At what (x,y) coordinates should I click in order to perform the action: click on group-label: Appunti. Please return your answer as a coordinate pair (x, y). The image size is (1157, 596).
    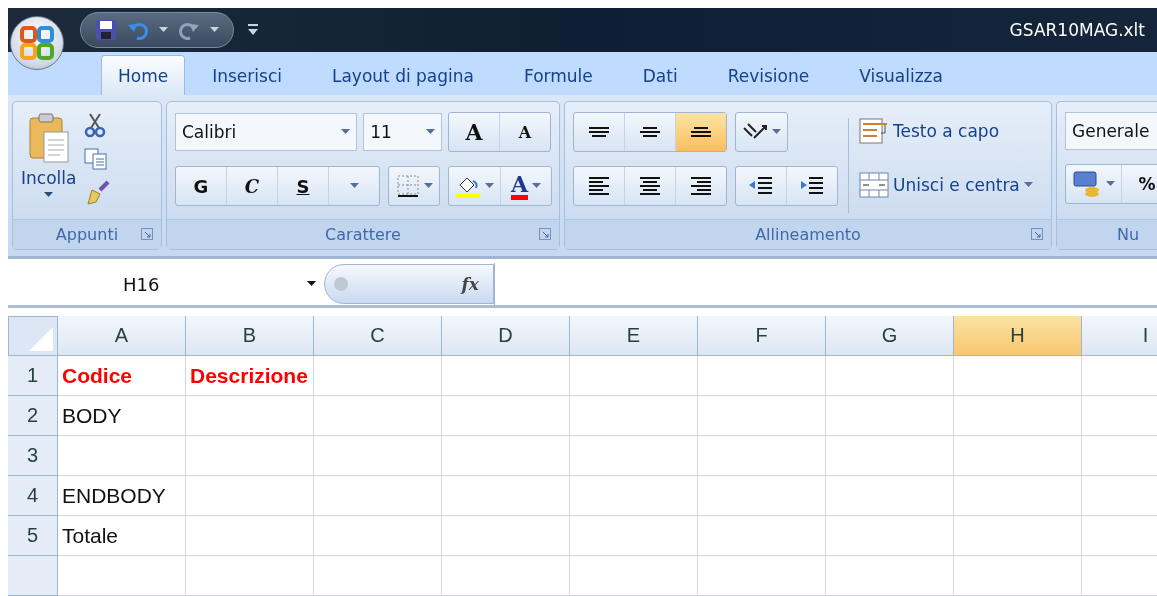
    Looking at the image, I should click on (87, 234).